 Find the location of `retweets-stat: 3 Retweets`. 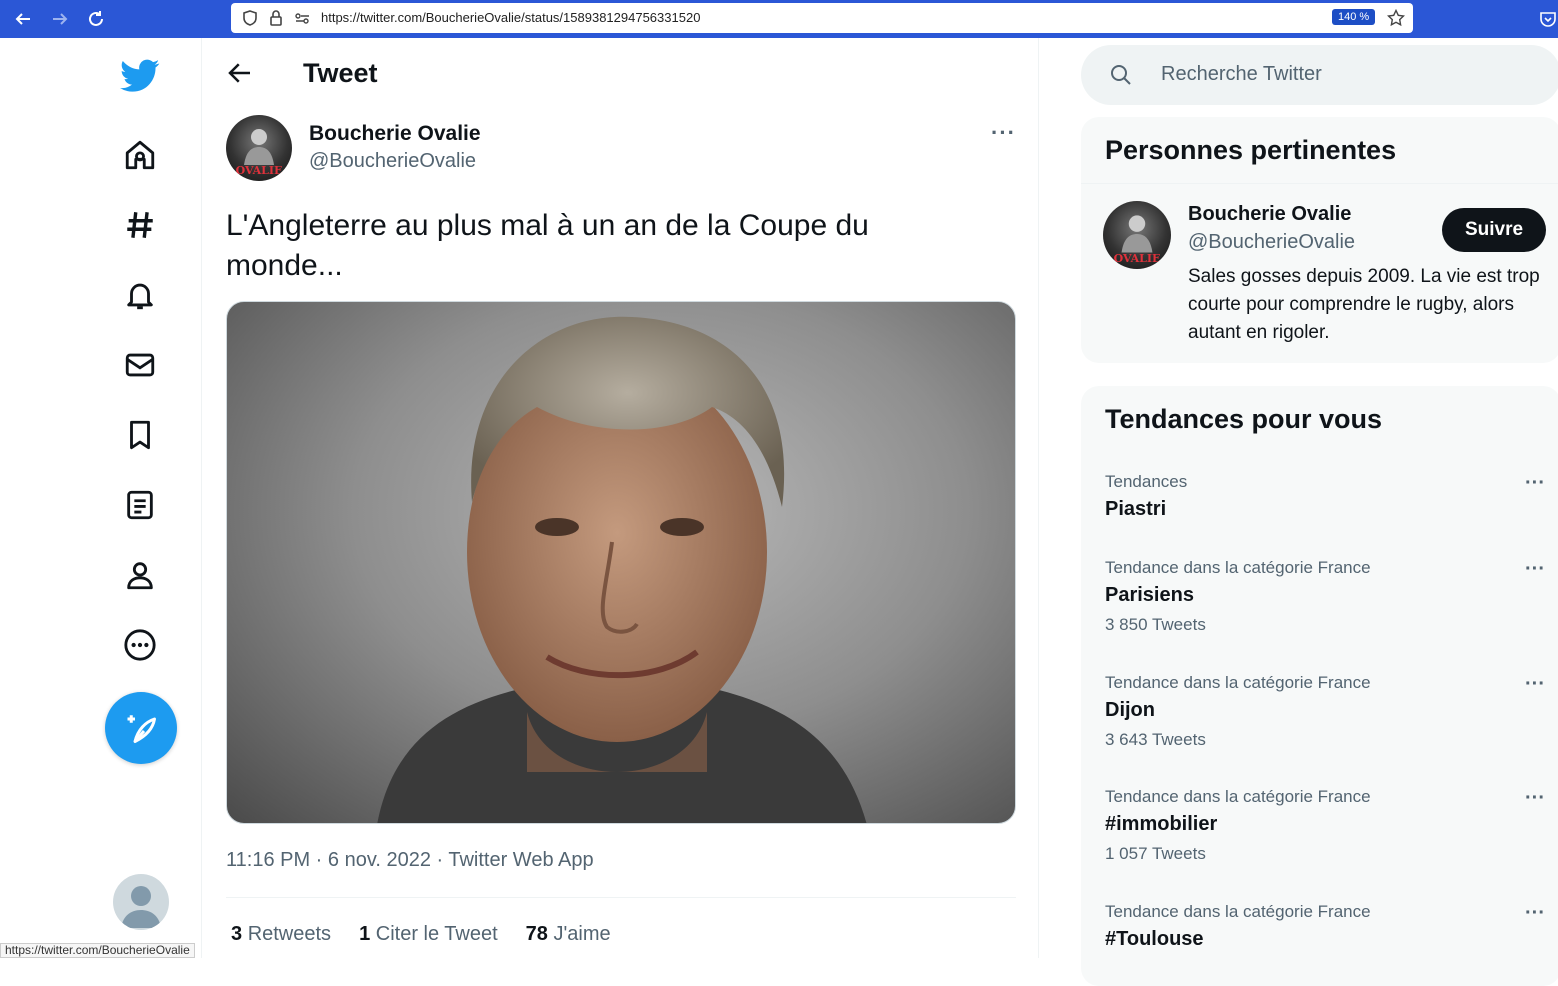

retweets-stat: 3 Retweets is located at coordinates (281, 934).